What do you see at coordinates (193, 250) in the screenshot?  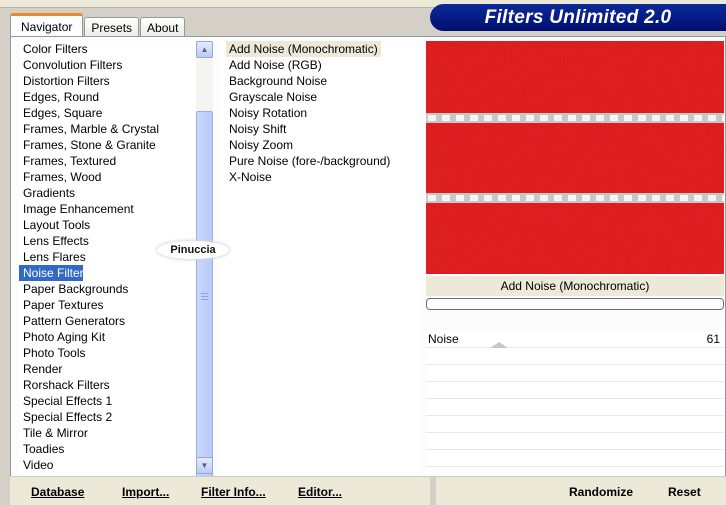 I see `watermark-logo: Pinuccia` at bounding box center [193, 250].